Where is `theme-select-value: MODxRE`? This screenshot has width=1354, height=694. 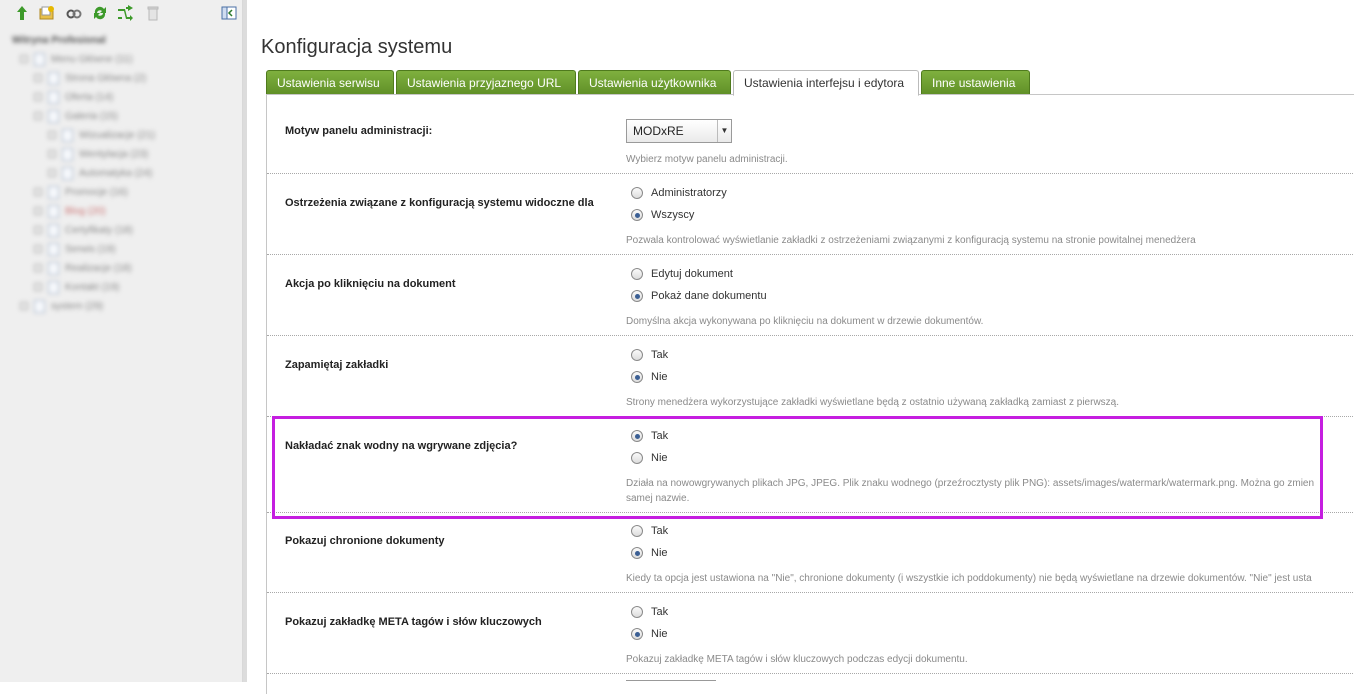 theme-select-value: MODxRE is located at coordinates (658, 131).